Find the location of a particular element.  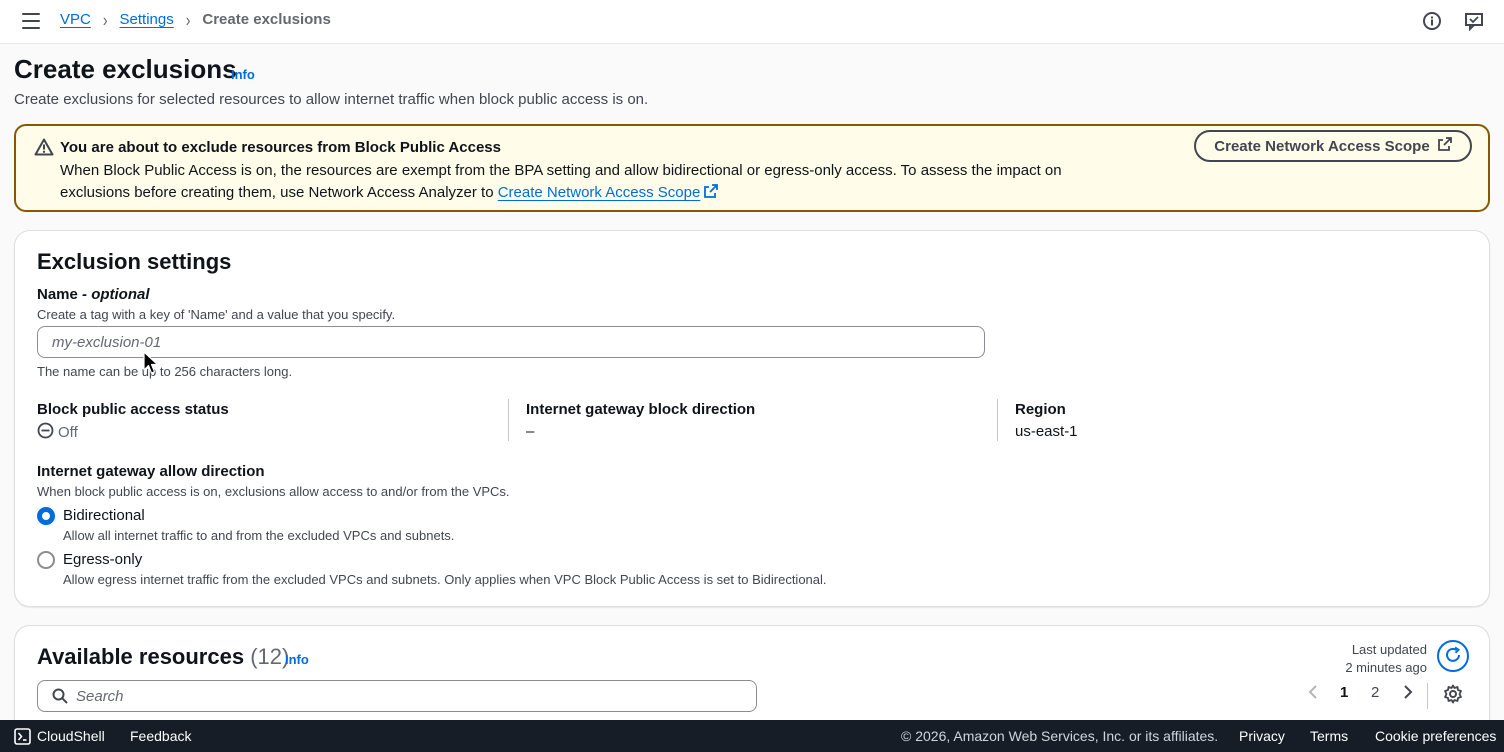

pager-divider is located at coordinates (1427, 696).